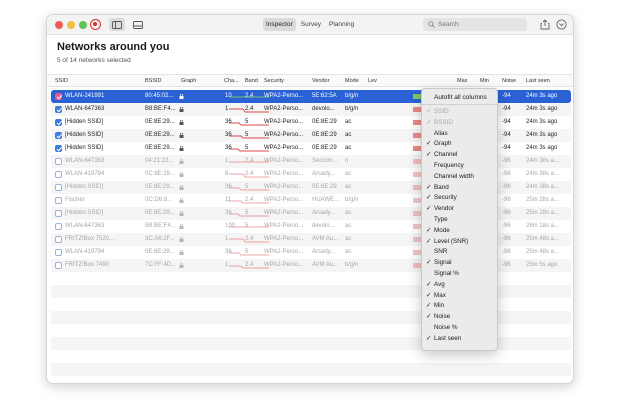  I want to click on mode-cell: n, so click(347, 161).